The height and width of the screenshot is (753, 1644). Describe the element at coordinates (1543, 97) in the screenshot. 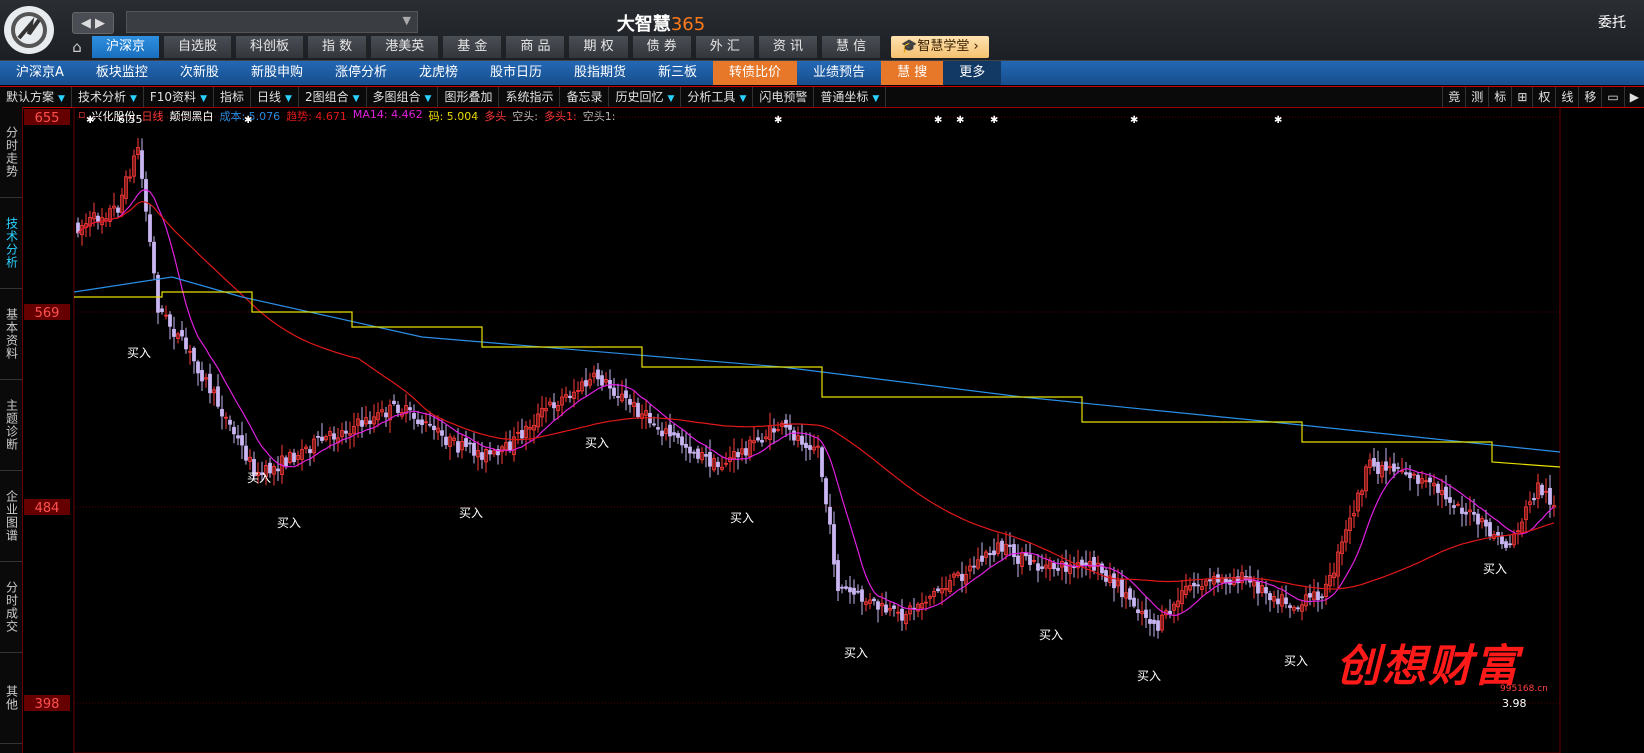

I see `toolbar-right-4: 权` at that location.